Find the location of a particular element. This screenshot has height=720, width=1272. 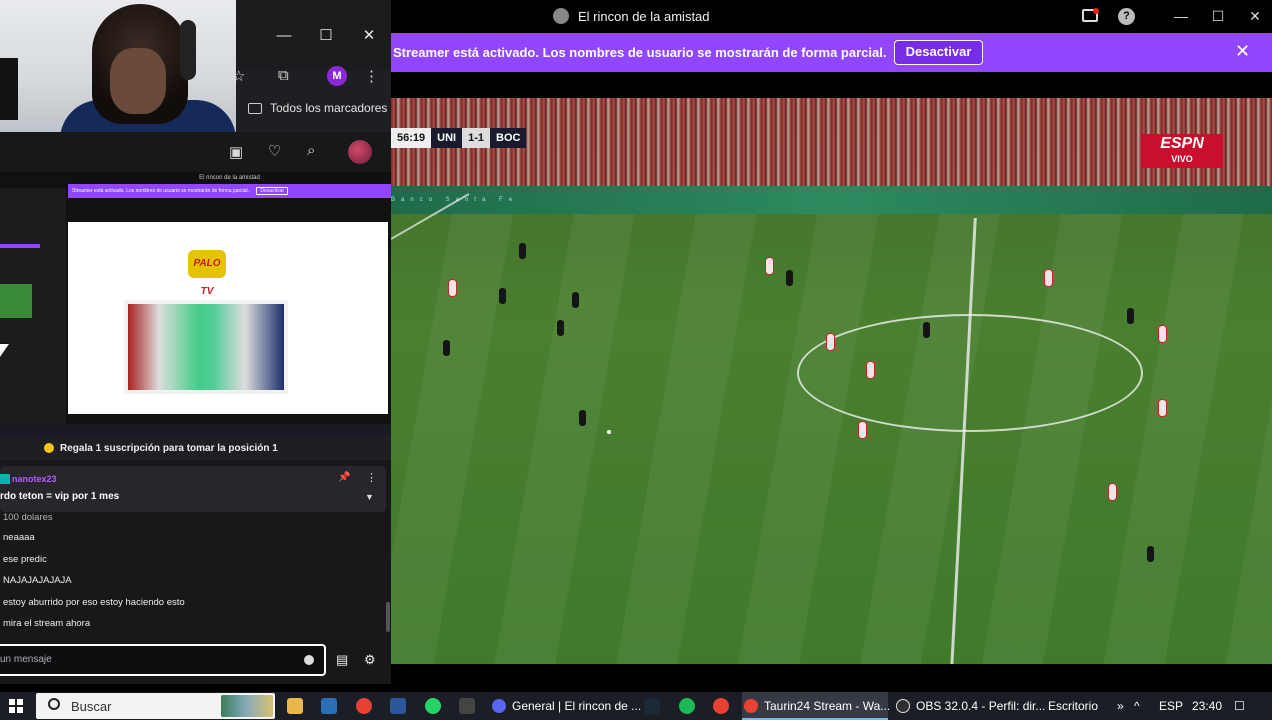

windows-start-icon is located at coordinates (16, 706).